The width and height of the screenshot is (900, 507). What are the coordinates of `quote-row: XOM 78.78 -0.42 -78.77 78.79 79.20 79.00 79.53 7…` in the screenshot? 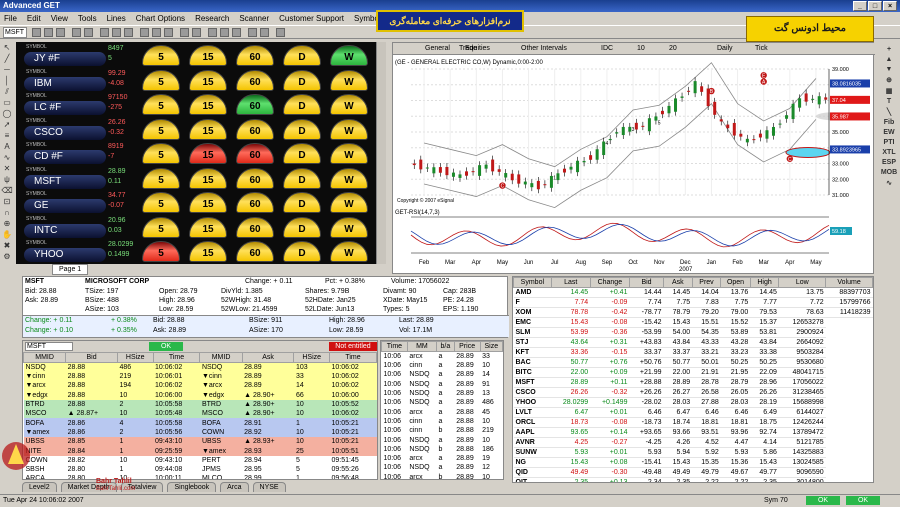 It's located at (693, 312).